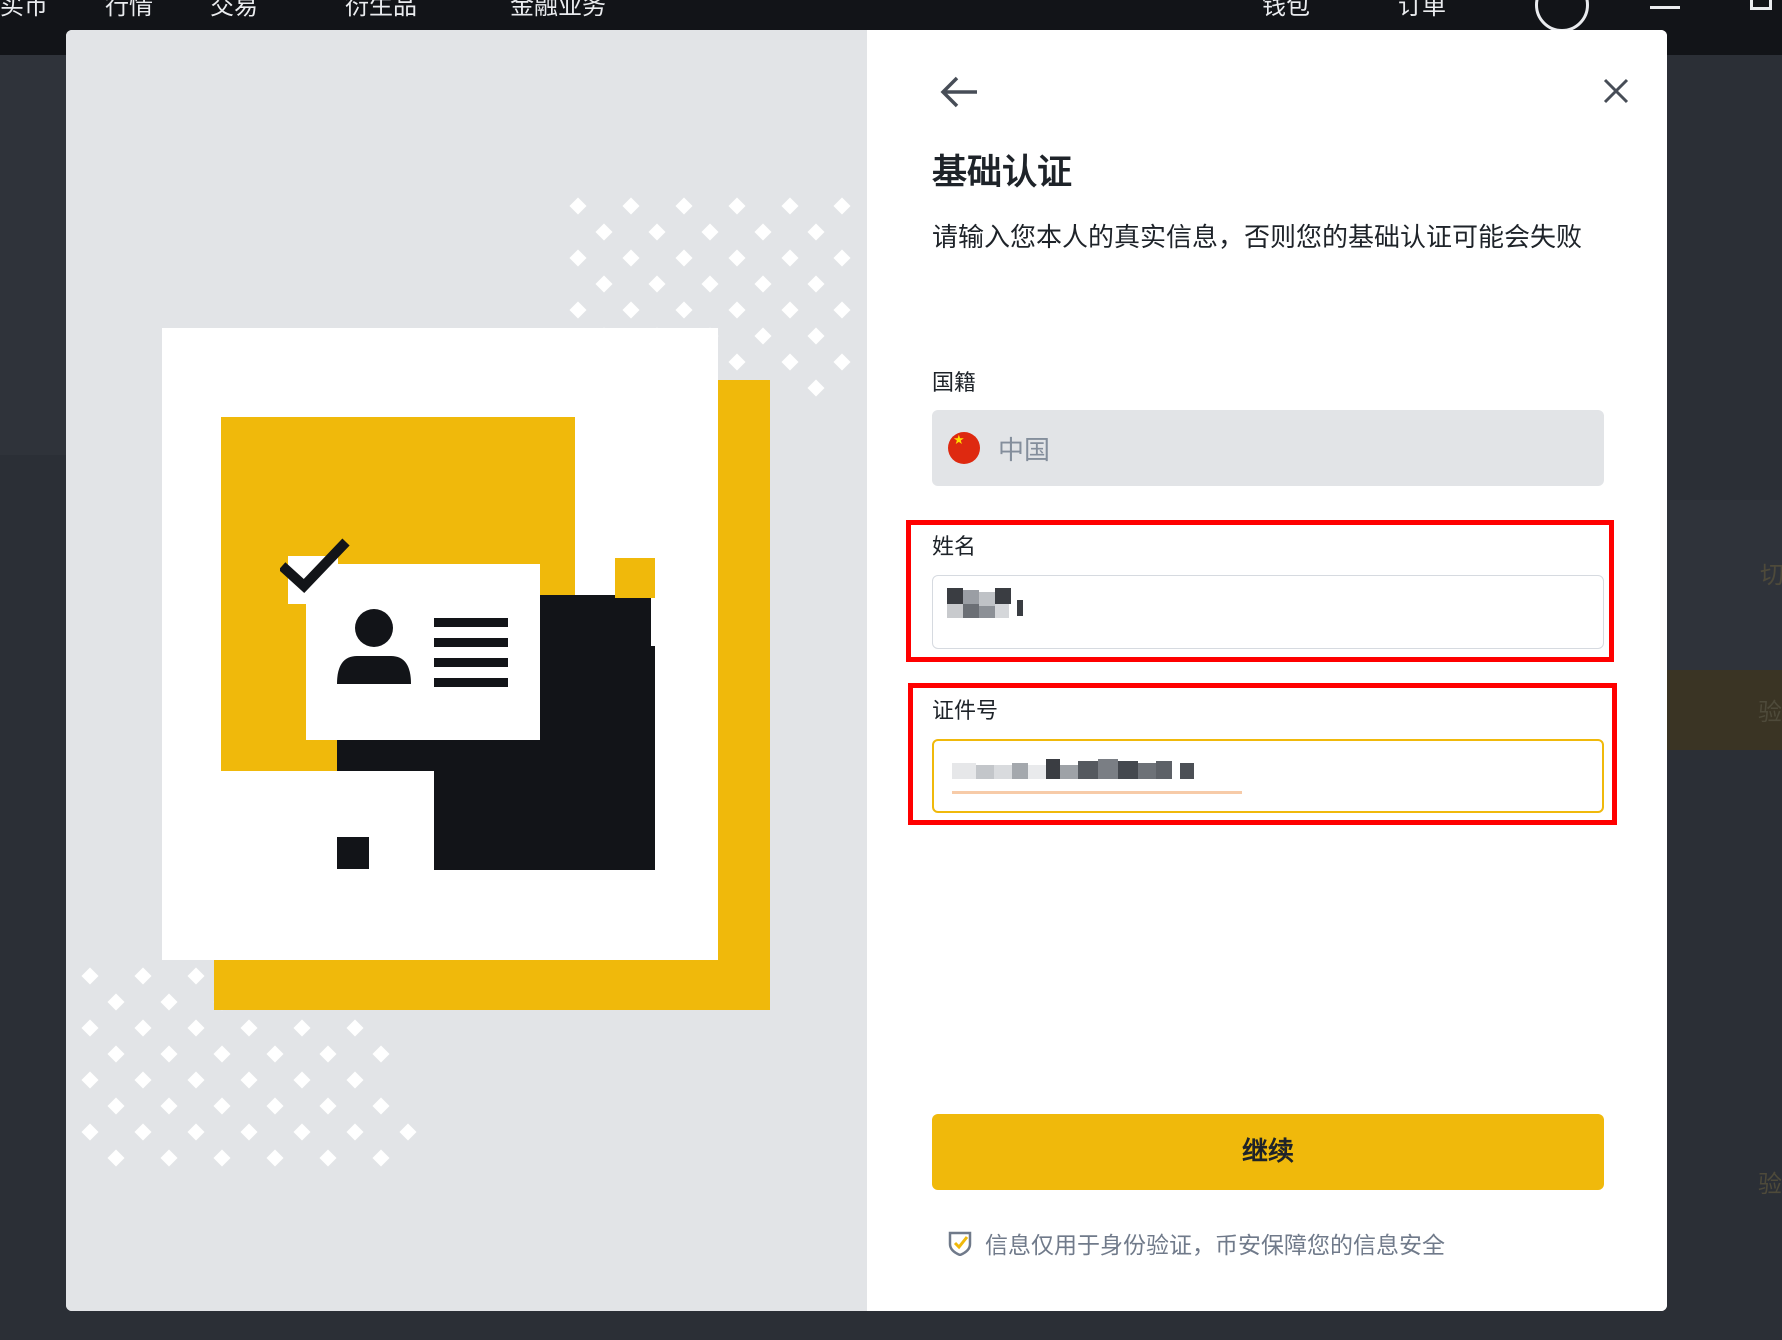  I want to click on nationality-label: 国籍, so click(954, 383).